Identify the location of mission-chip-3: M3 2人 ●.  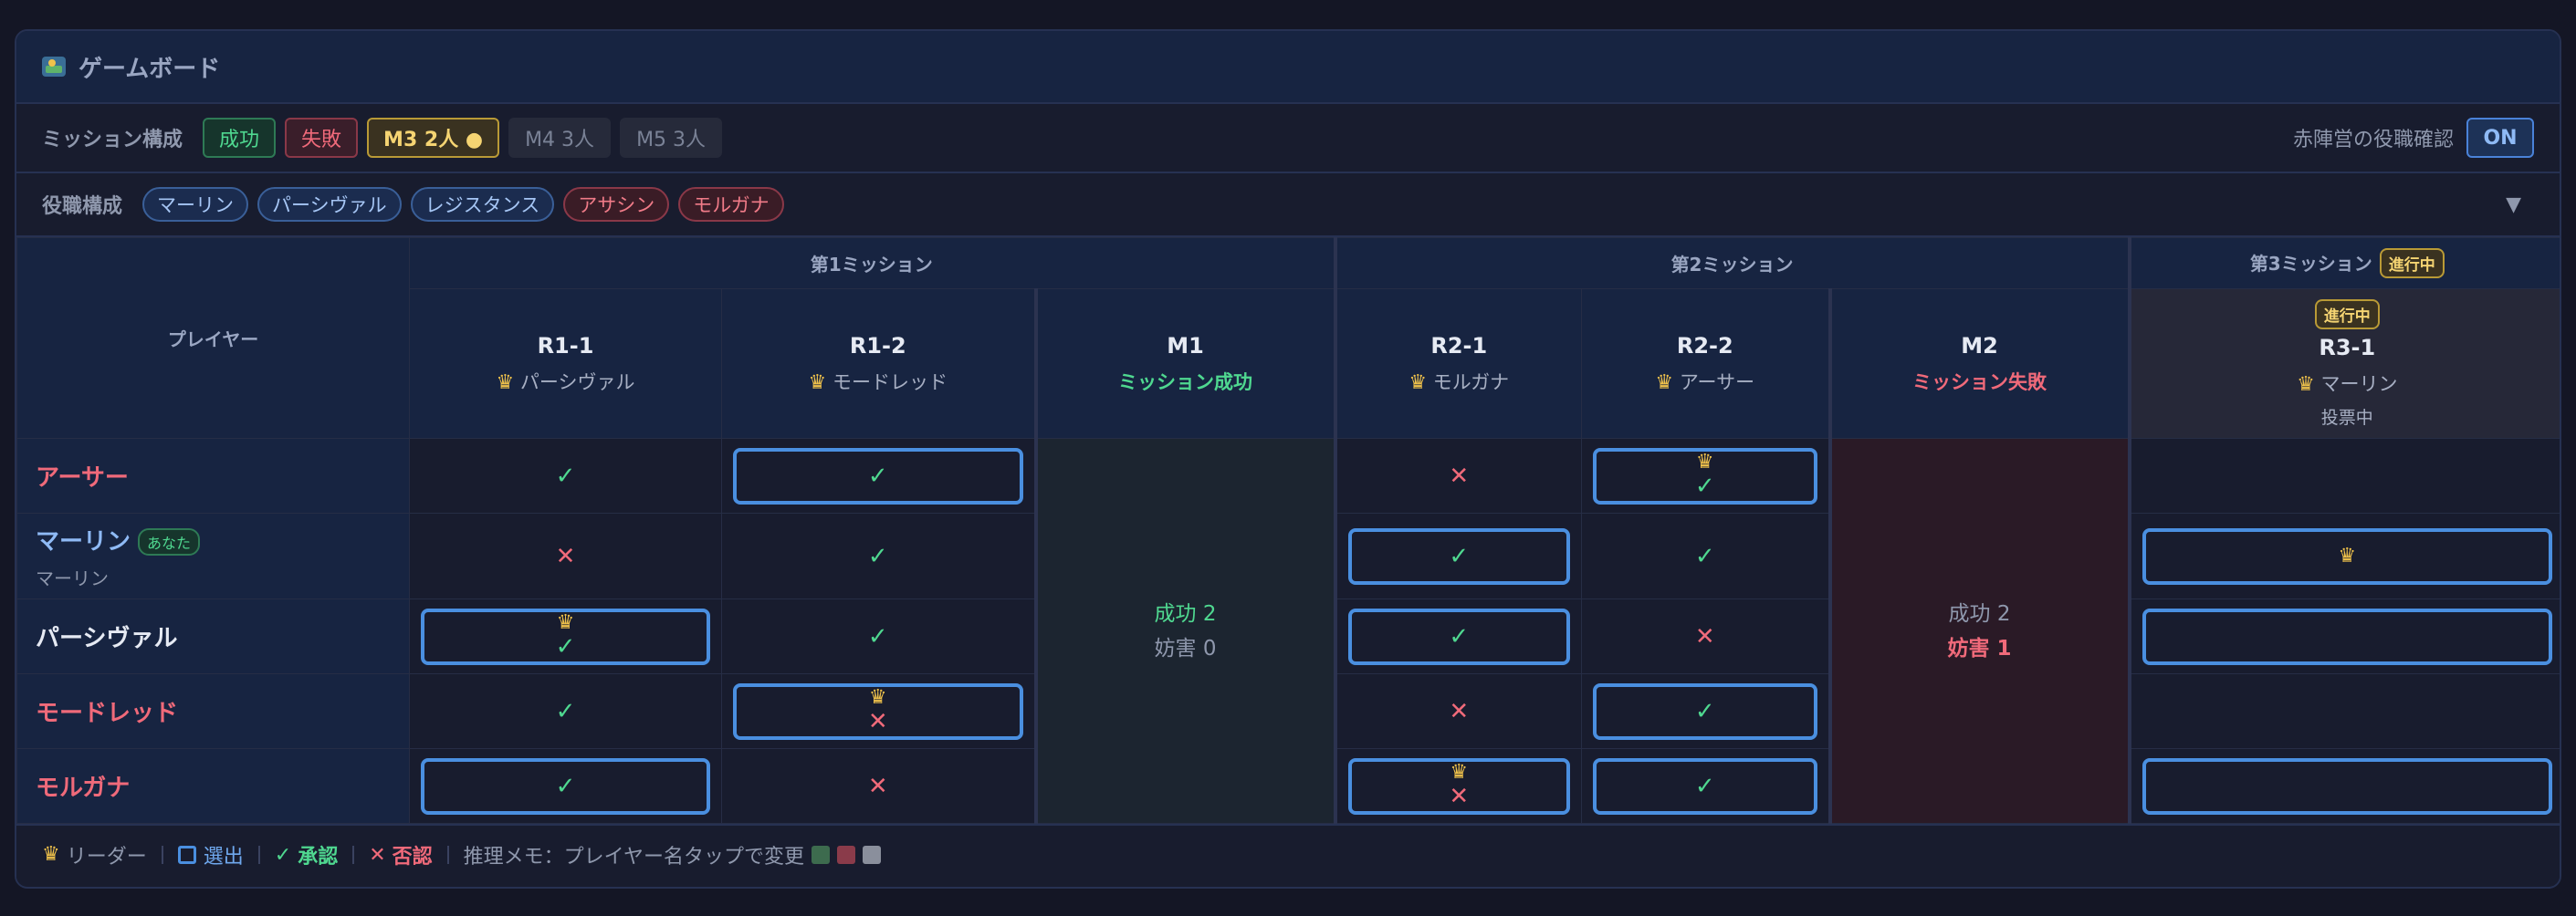
(433, 138).